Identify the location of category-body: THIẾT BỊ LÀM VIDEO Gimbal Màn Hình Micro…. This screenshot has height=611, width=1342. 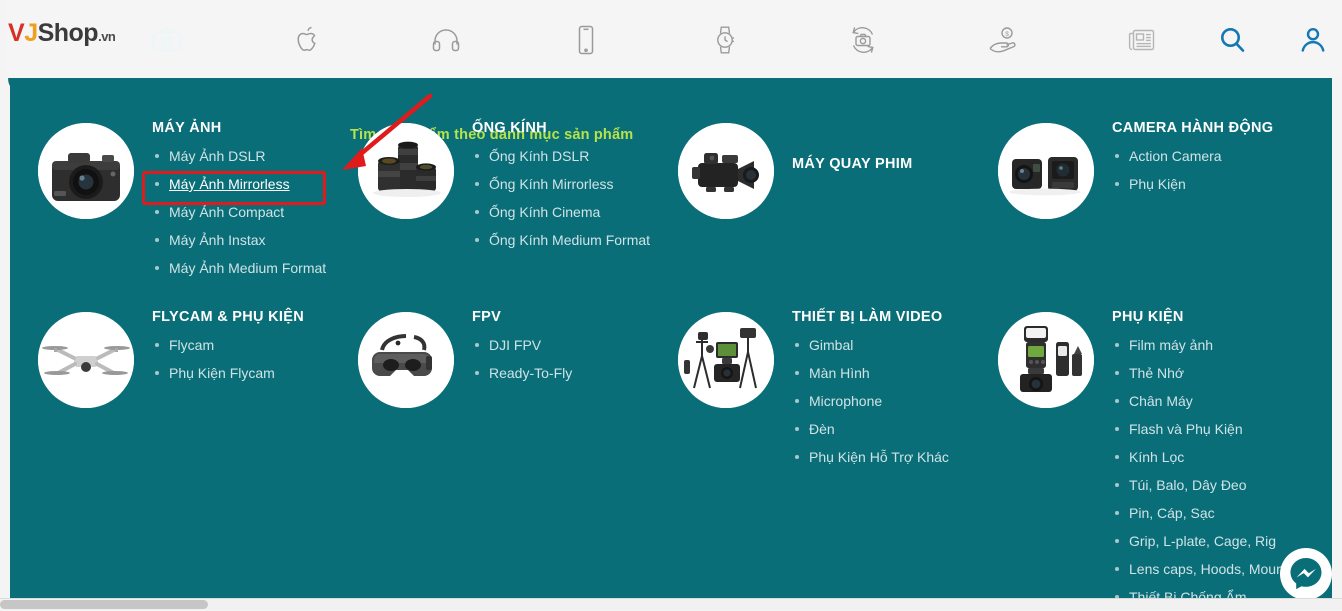
(870, 390).